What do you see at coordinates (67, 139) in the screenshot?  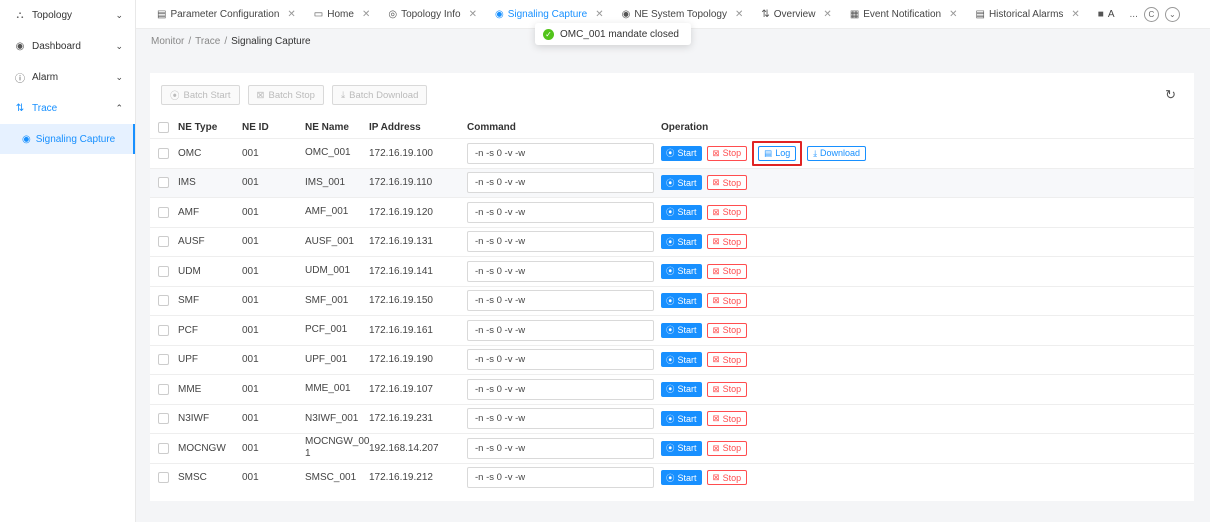 I see `sidebar-item-signaling-capture: ◉ Signaling Capture` at bounding box center [67, 139].